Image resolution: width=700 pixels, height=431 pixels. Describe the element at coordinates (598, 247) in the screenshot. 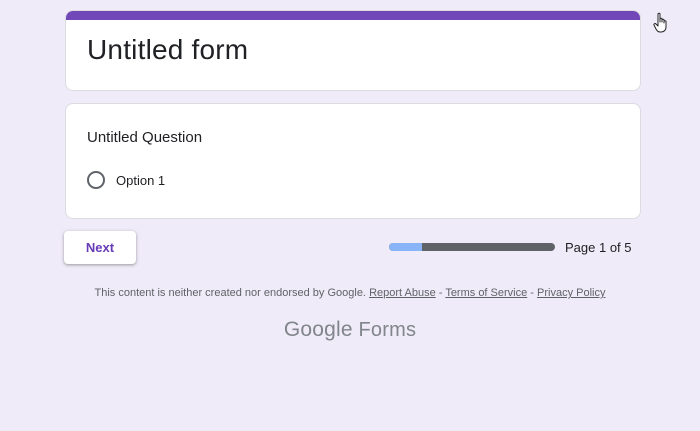

I see `page-indicator: Page 1 of 5` at that location.